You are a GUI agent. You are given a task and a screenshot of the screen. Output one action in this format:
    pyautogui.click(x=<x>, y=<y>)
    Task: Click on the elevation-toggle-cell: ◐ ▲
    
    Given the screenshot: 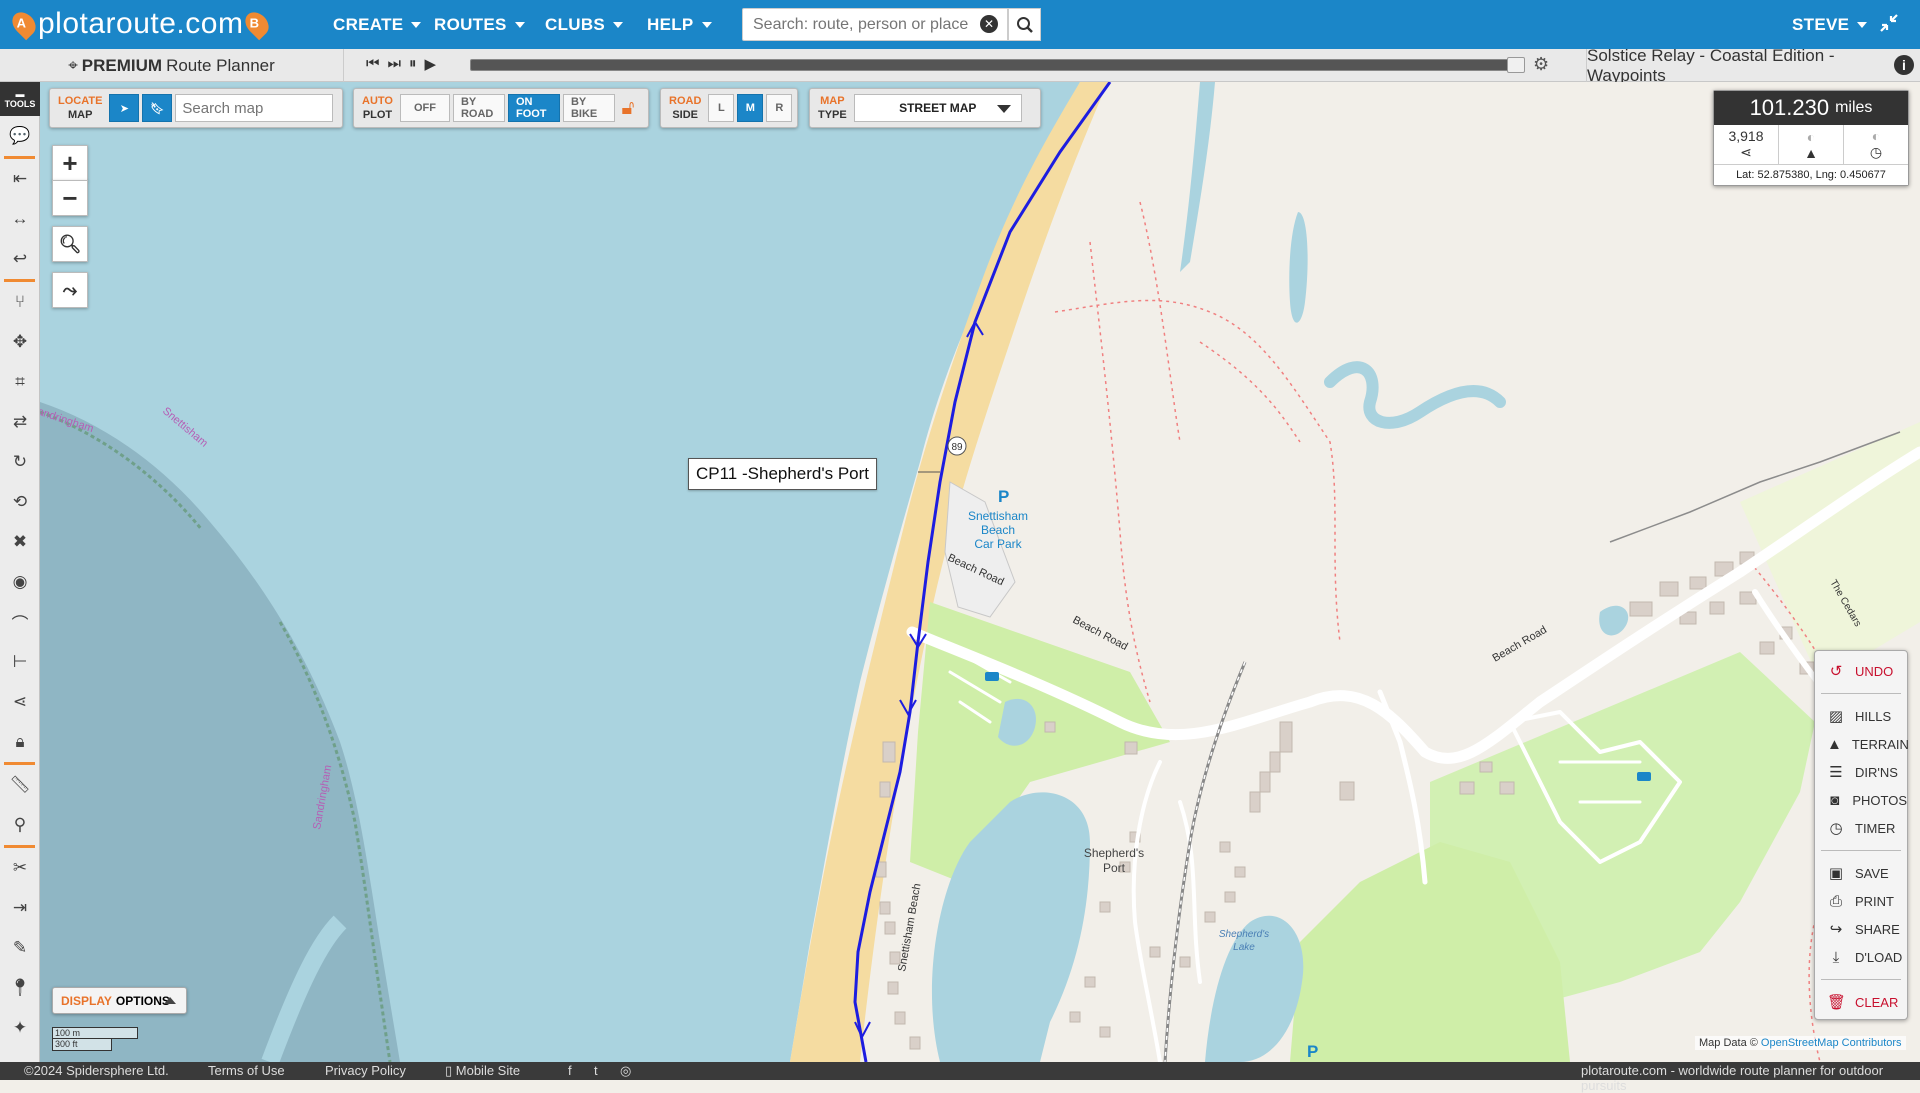 What is the action you would take?
    pyautogui.click(x=1811, y=144)
    